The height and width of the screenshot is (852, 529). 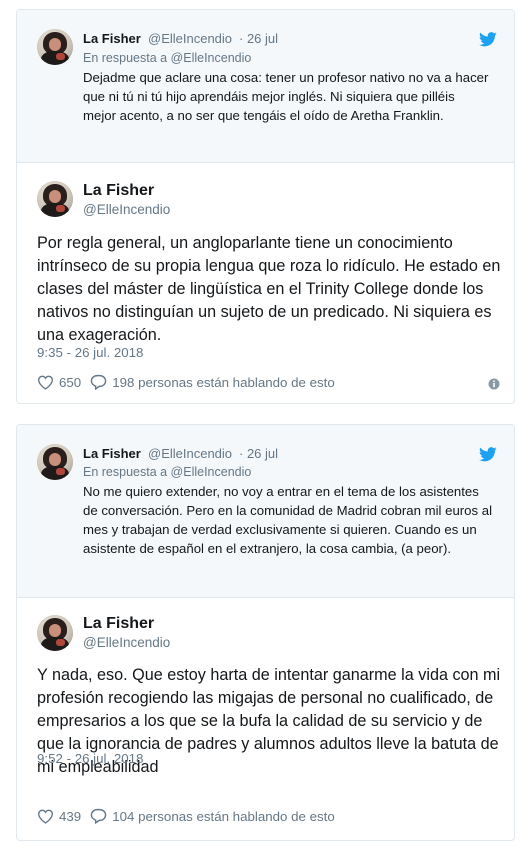 I want to click on tweet-actions: 650 198 personas están hablando de esto, so click(x=186, y=382).